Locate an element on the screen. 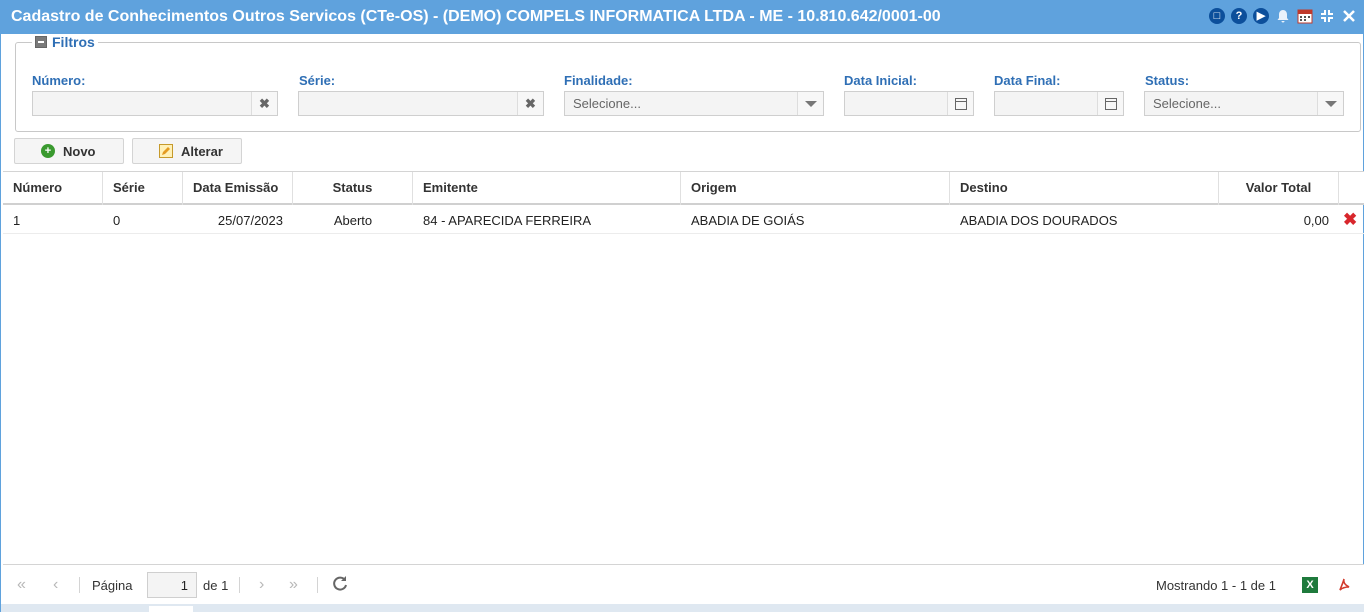 The height and width of the screenshot is (612, 1364). clear-serie-icon: ✖ is located at coordinates (530, 103).